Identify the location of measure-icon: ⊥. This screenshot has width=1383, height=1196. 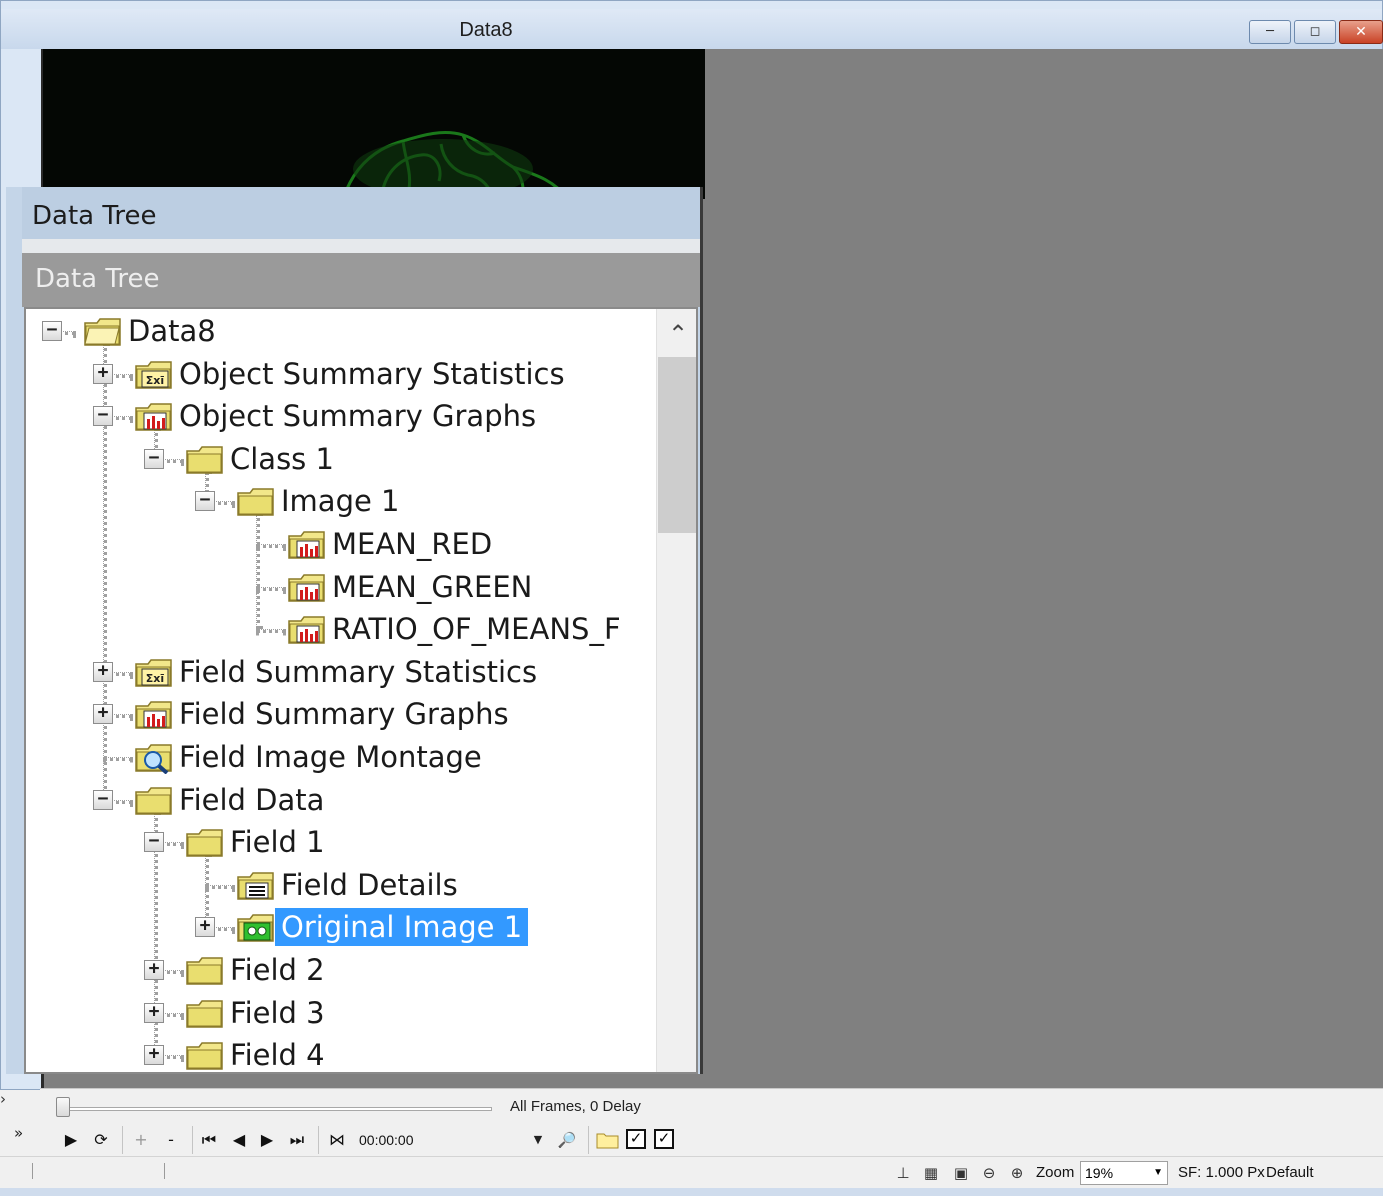
(903, 1173).